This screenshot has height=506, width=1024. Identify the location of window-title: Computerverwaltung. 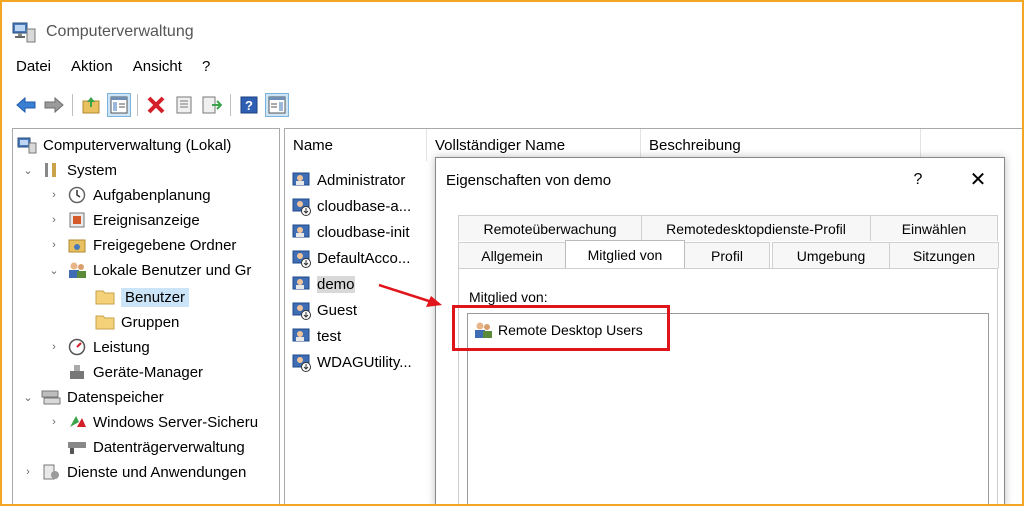
(120, 31).